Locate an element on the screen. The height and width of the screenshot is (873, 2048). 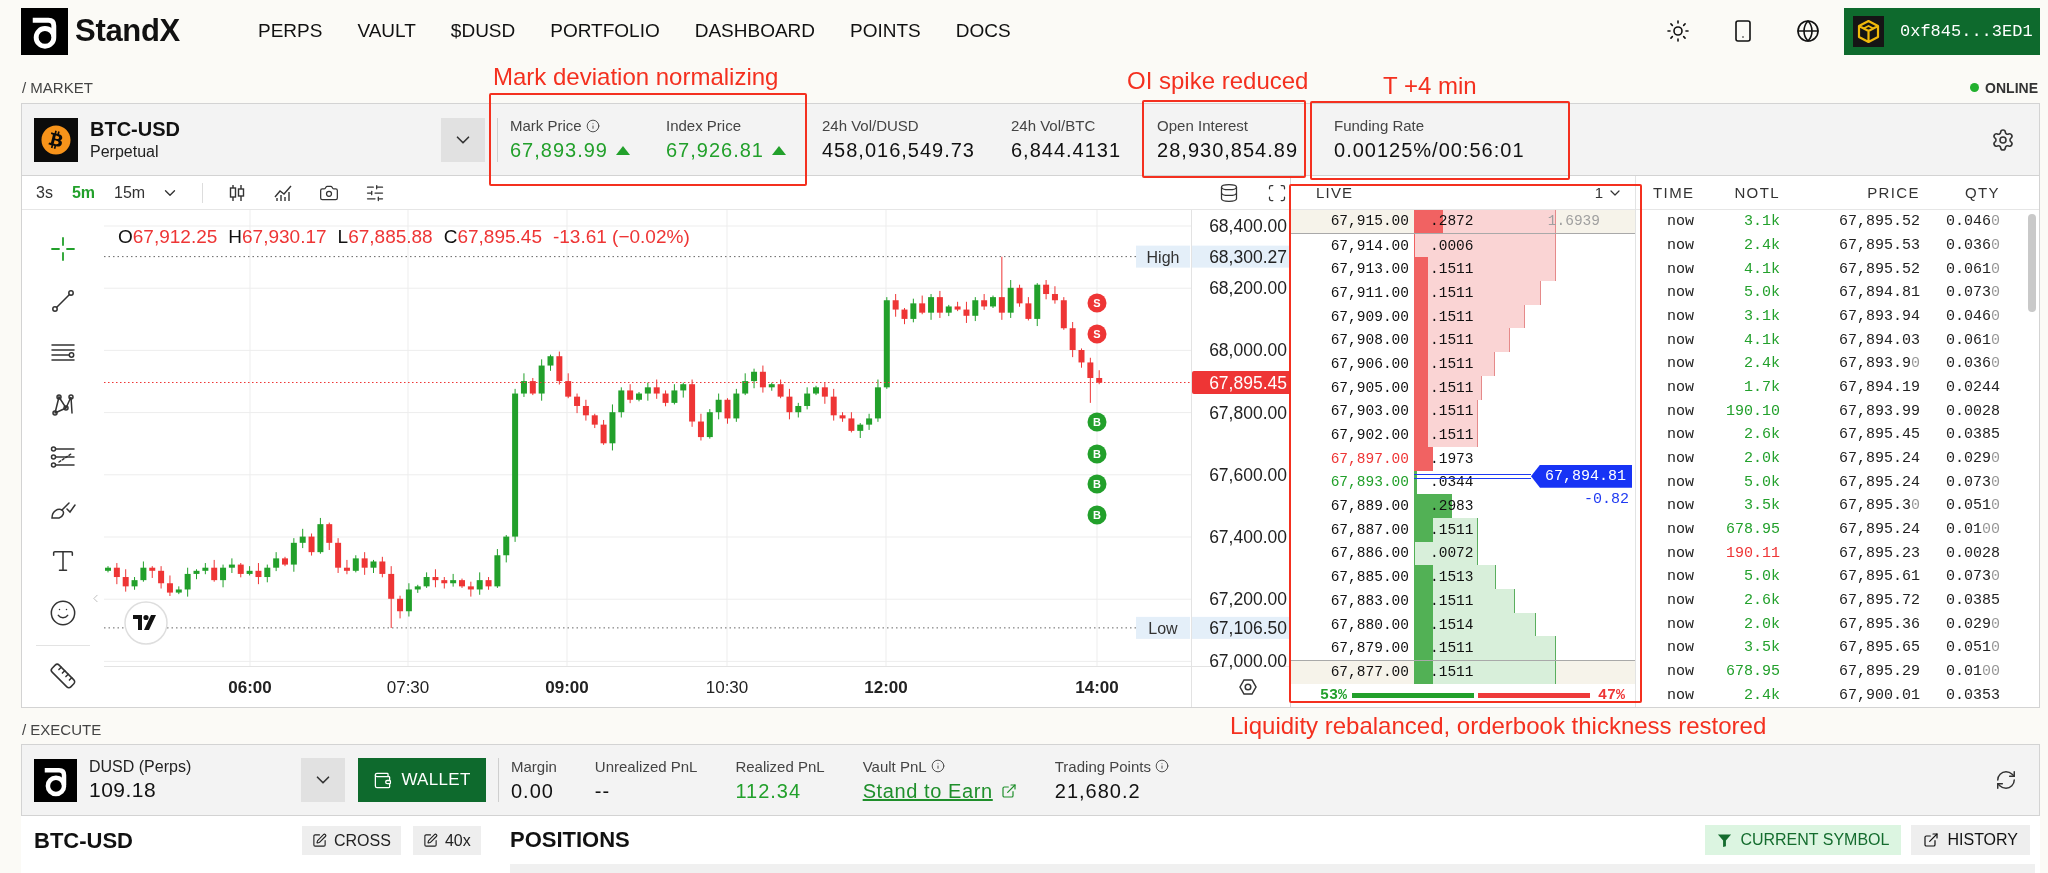
ask-price: 67,911.00 is located at coordinates (1350, 292).